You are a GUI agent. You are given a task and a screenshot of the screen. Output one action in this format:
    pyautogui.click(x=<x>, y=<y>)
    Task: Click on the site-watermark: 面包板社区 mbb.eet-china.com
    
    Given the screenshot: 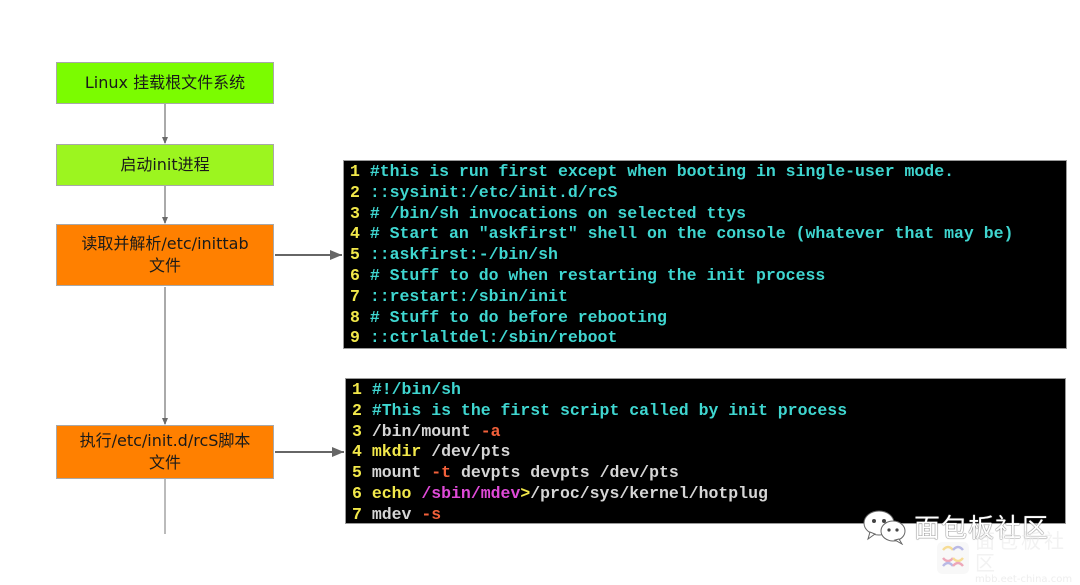 What is the action you would take?
    pyautogui.click(x=1008, y=557)
    